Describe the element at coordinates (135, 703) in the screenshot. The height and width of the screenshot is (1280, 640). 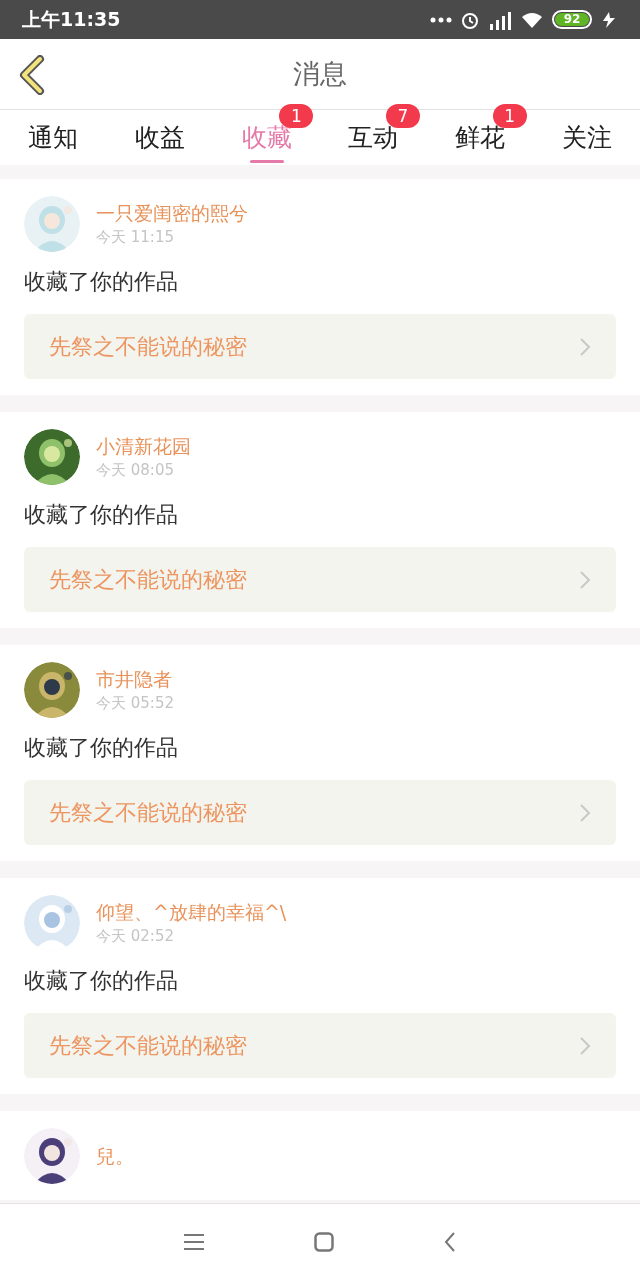
I see `message-time: 今天 05:52` at that location.